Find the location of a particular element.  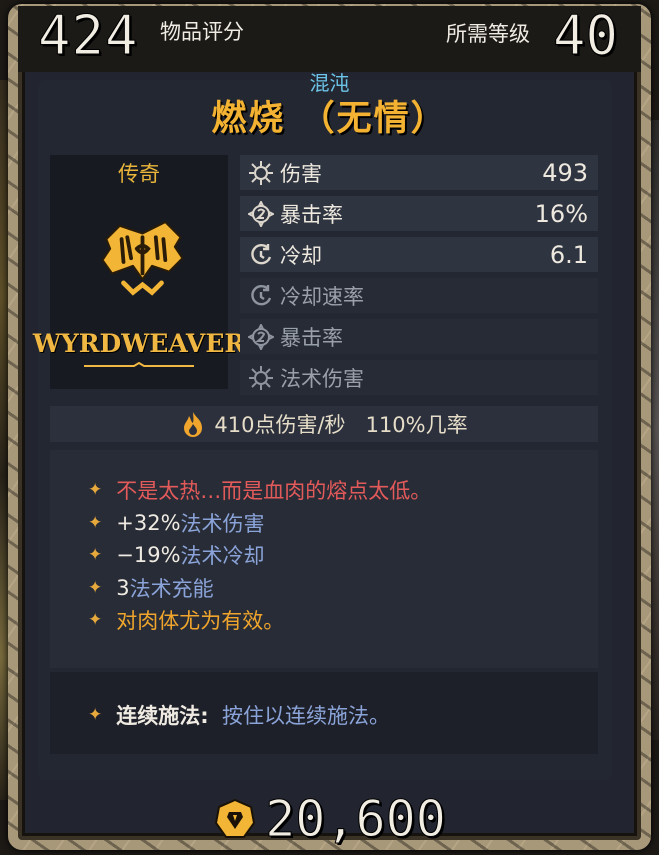

item-score: 424 is located at coordinates (88, 36).